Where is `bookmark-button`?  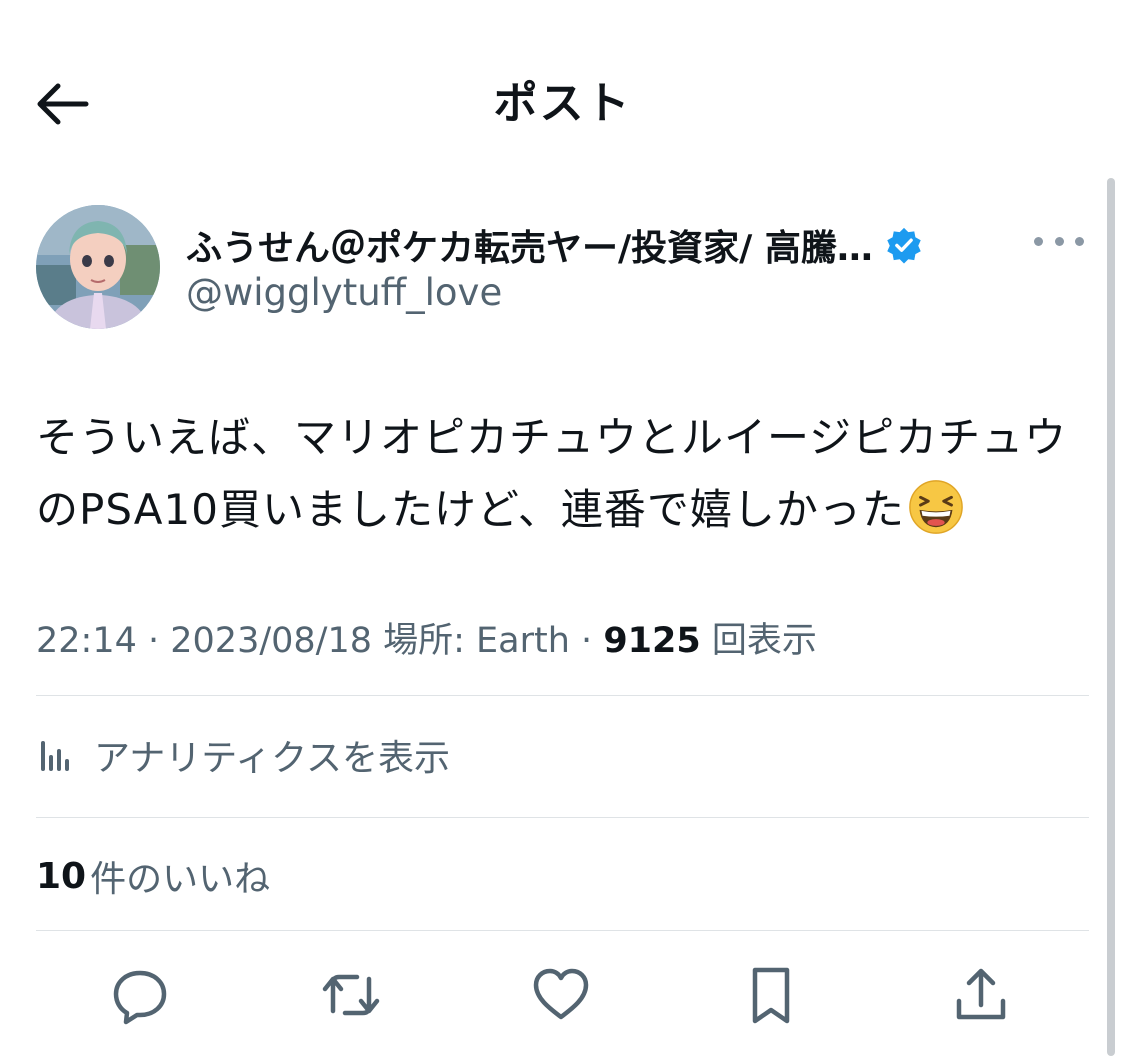
bookmark-button is located at coordinates (771, 995).